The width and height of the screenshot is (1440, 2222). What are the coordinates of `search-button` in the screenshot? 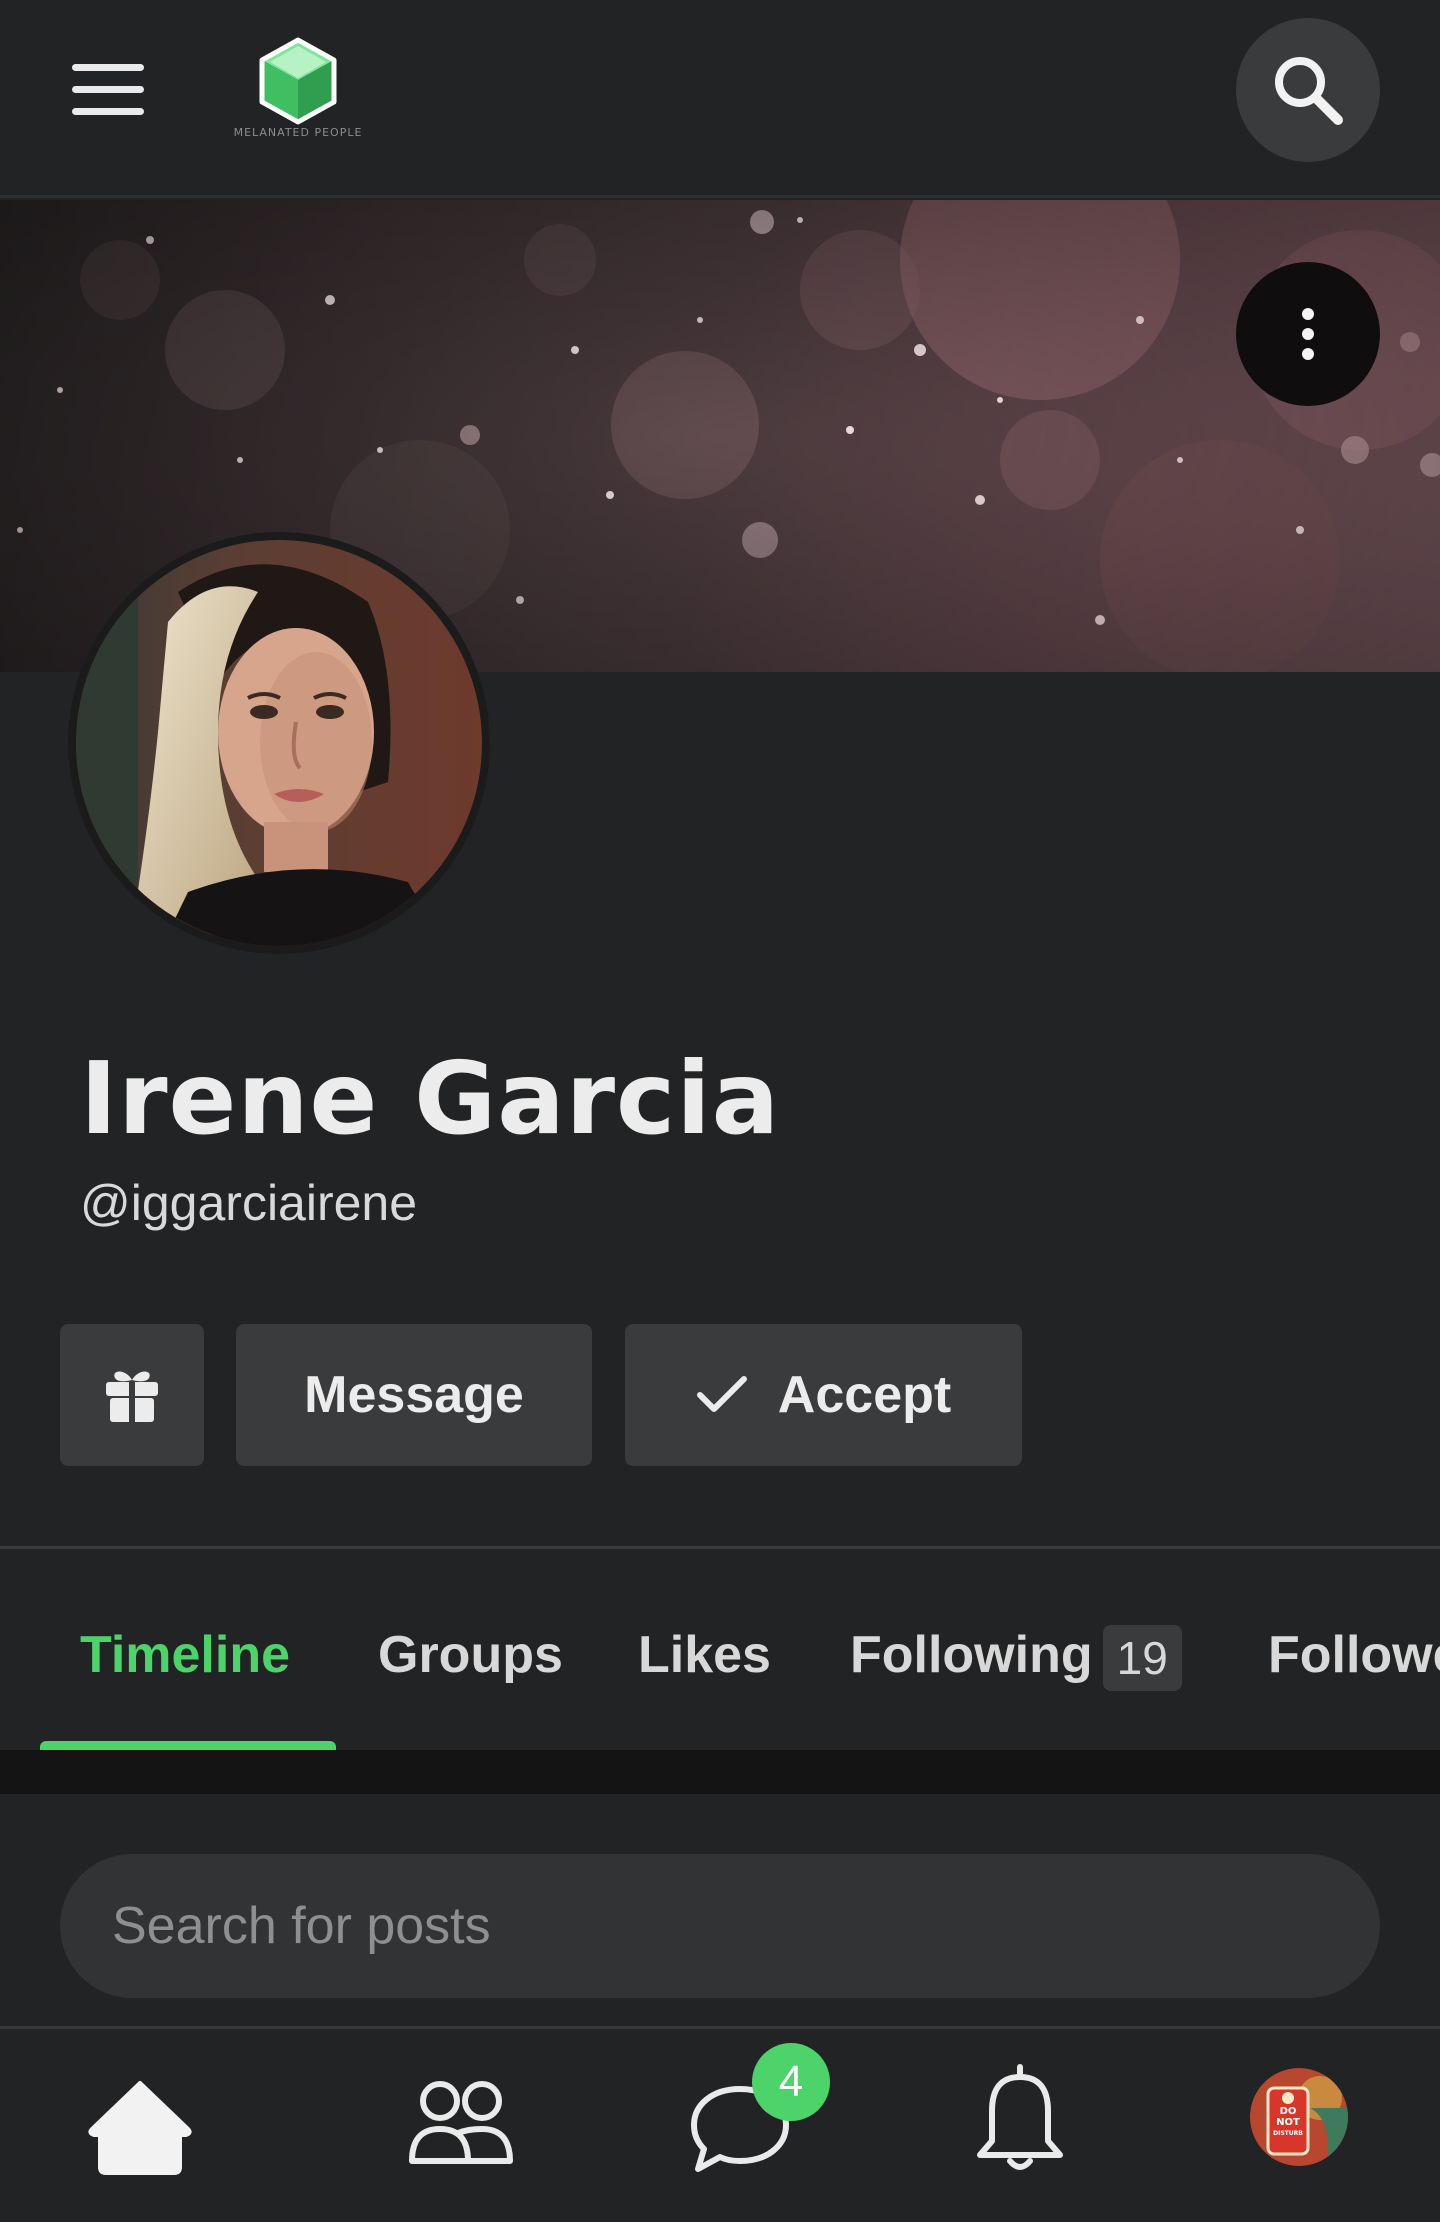 It's located at (1308, 90).